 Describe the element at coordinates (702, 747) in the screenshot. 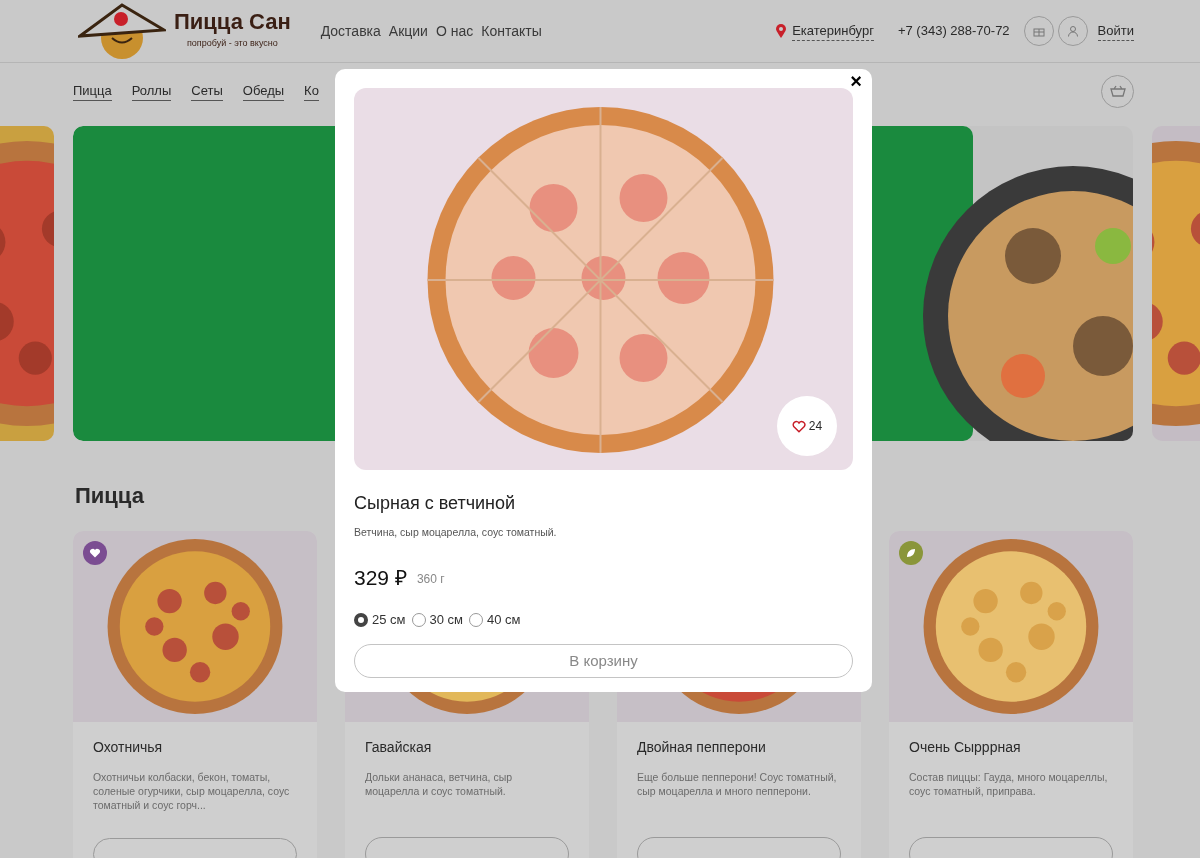

I see `product-name: Двойная пепперони` at that location.